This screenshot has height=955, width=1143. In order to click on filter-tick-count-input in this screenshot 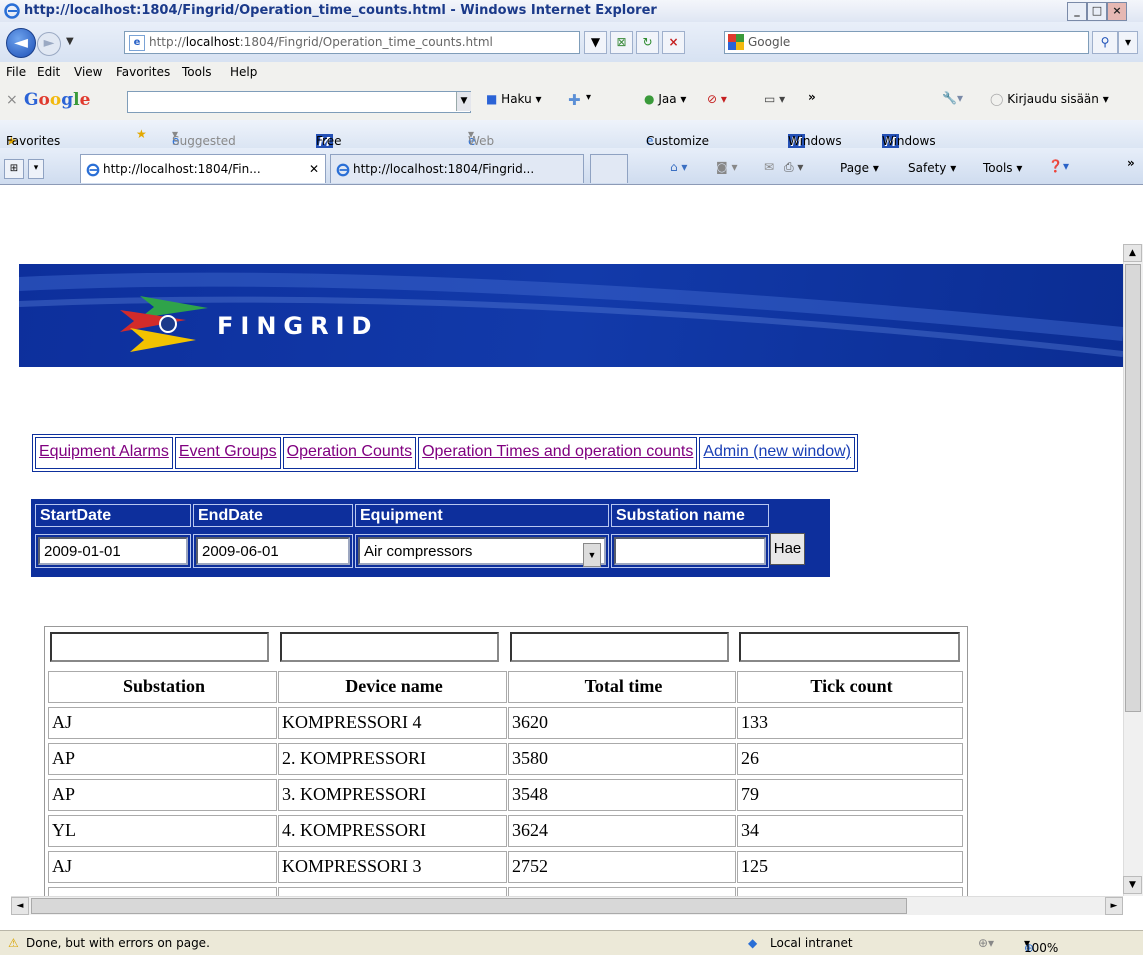, I will do `click(849, 647)`.